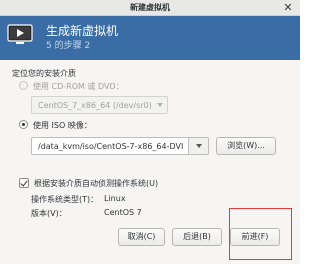 Image resolution: width=320 pixels, height=264 pixels. Describe the element at coordinates (49, 213) in the screenshot. I see `version-label: 版本(V)：` at that location.